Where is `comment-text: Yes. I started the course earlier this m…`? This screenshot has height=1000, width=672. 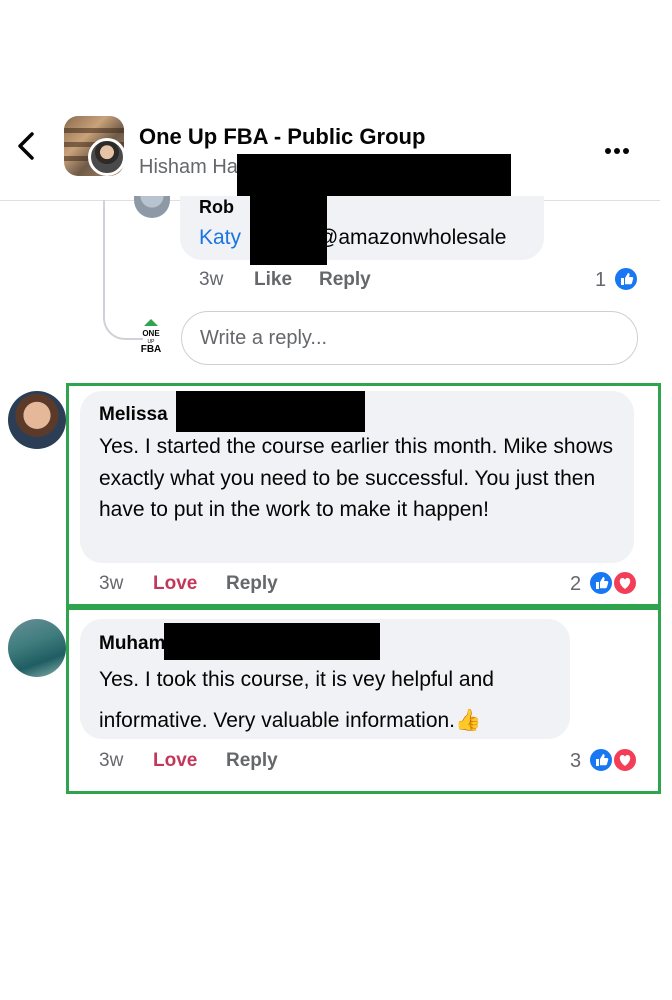
comment-text: Yes. I started the course earlier this m… is located at coordinates (356, 478).